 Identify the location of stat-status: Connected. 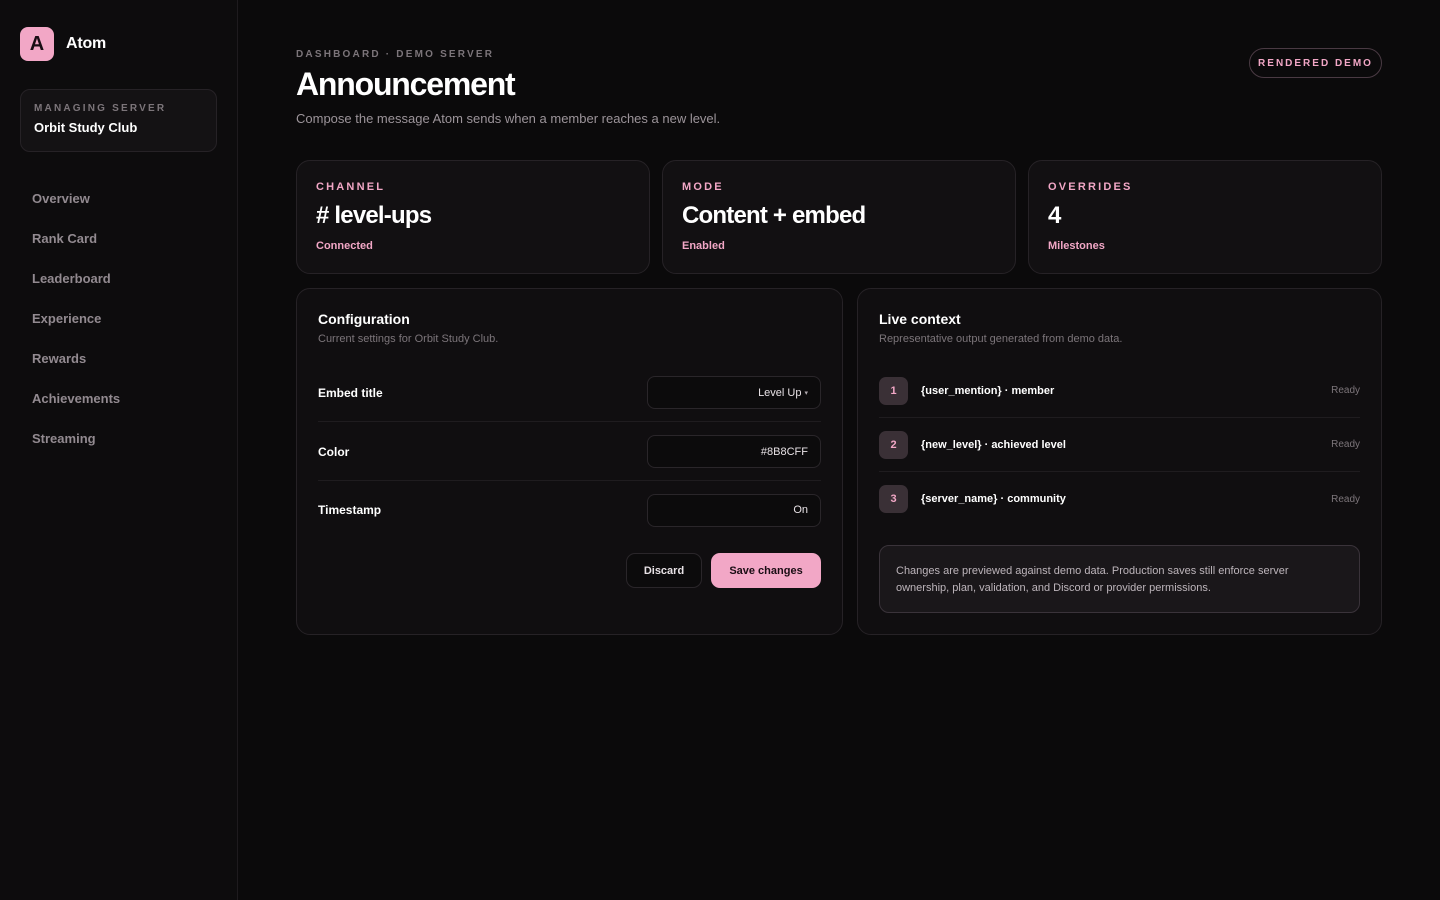
(344, 246).